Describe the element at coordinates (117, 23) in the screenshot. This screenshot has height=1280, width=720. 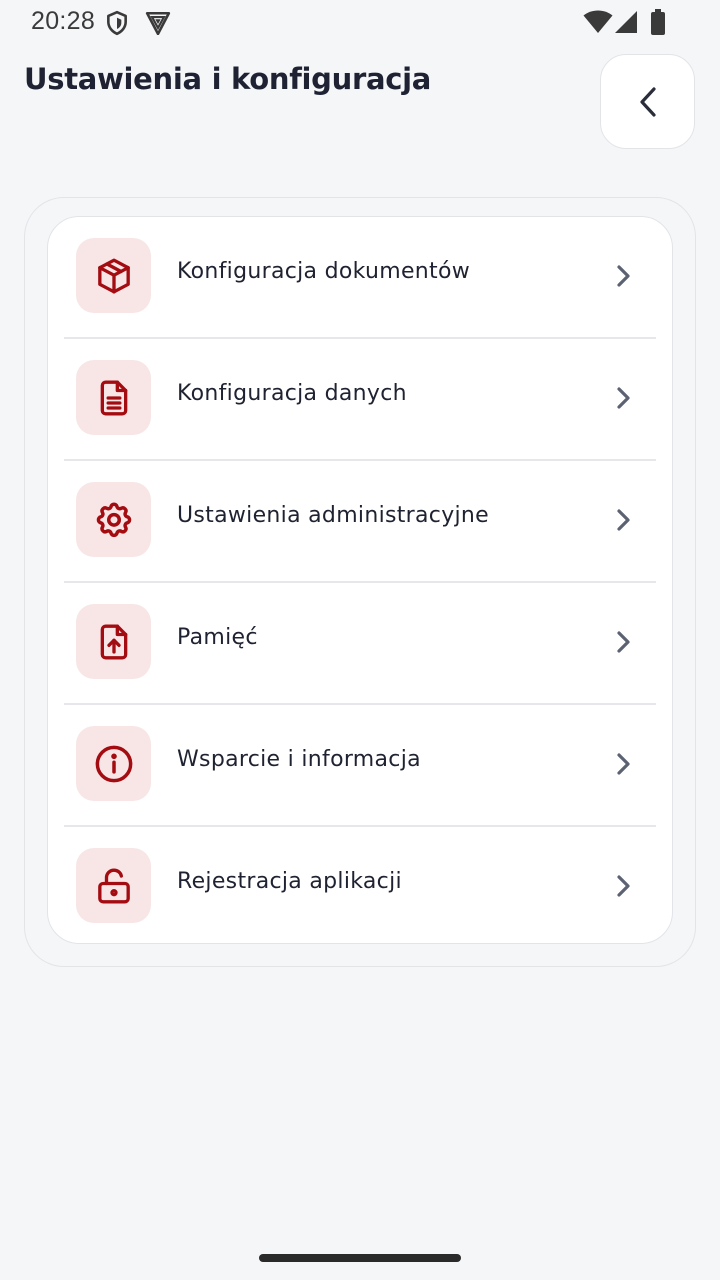
I see `shield-icon` at that location.